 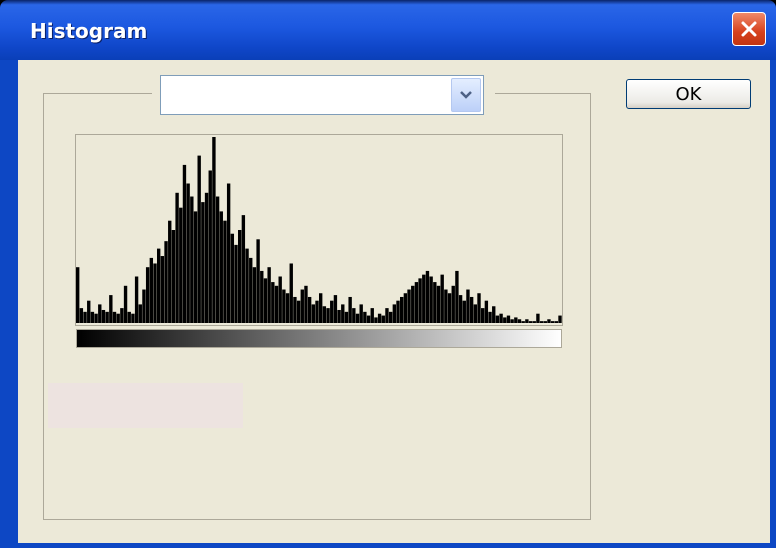 I want to click on histogram-info-panel, so click(x=145, y=405).